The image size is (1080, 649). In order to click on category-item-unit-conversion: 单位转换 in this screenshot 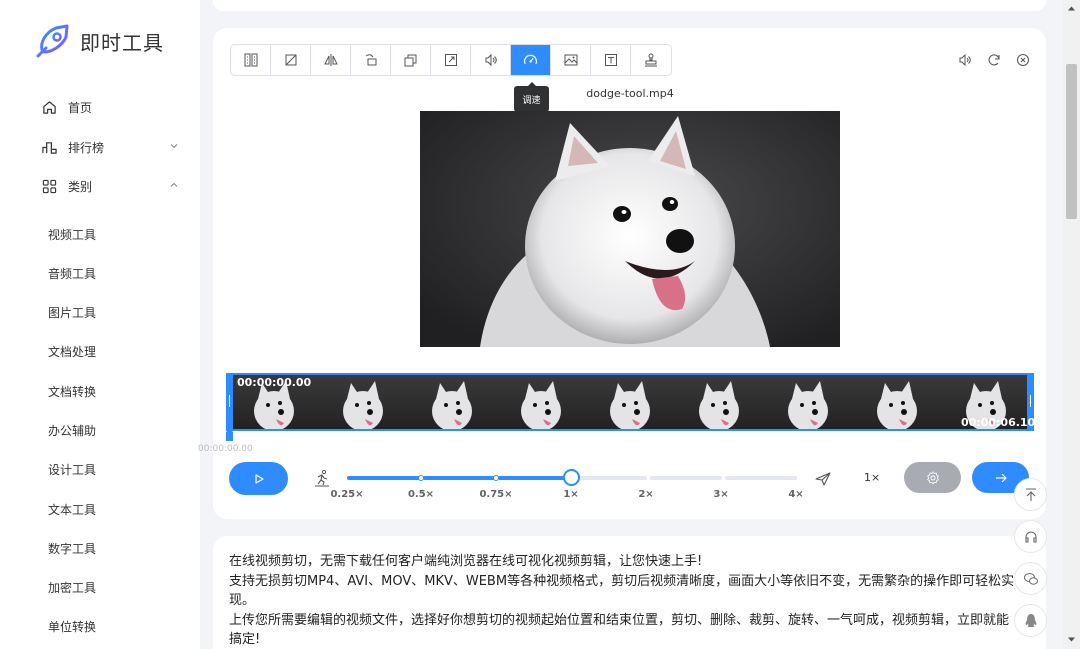, I will do `click(72, 626)`.